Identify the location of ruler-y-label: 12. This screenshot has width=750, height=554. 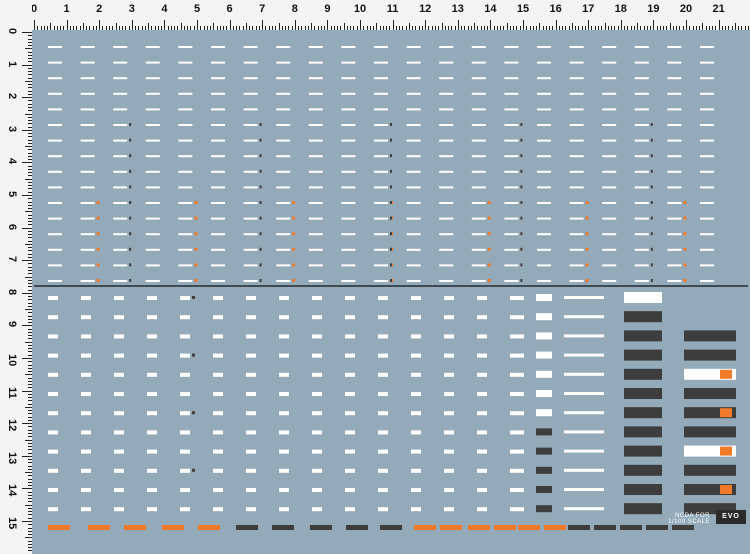
(12, 425).